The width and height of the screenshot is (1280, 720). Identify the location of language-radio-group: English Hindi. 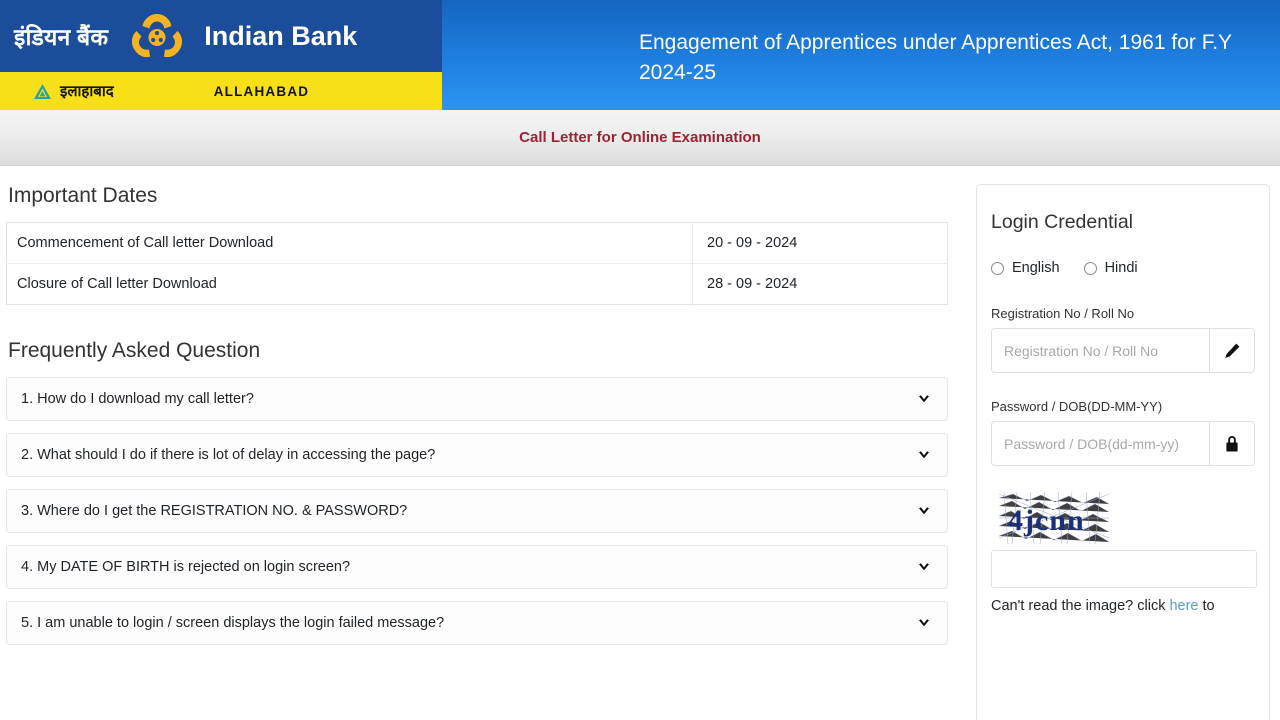
(1123, 268).